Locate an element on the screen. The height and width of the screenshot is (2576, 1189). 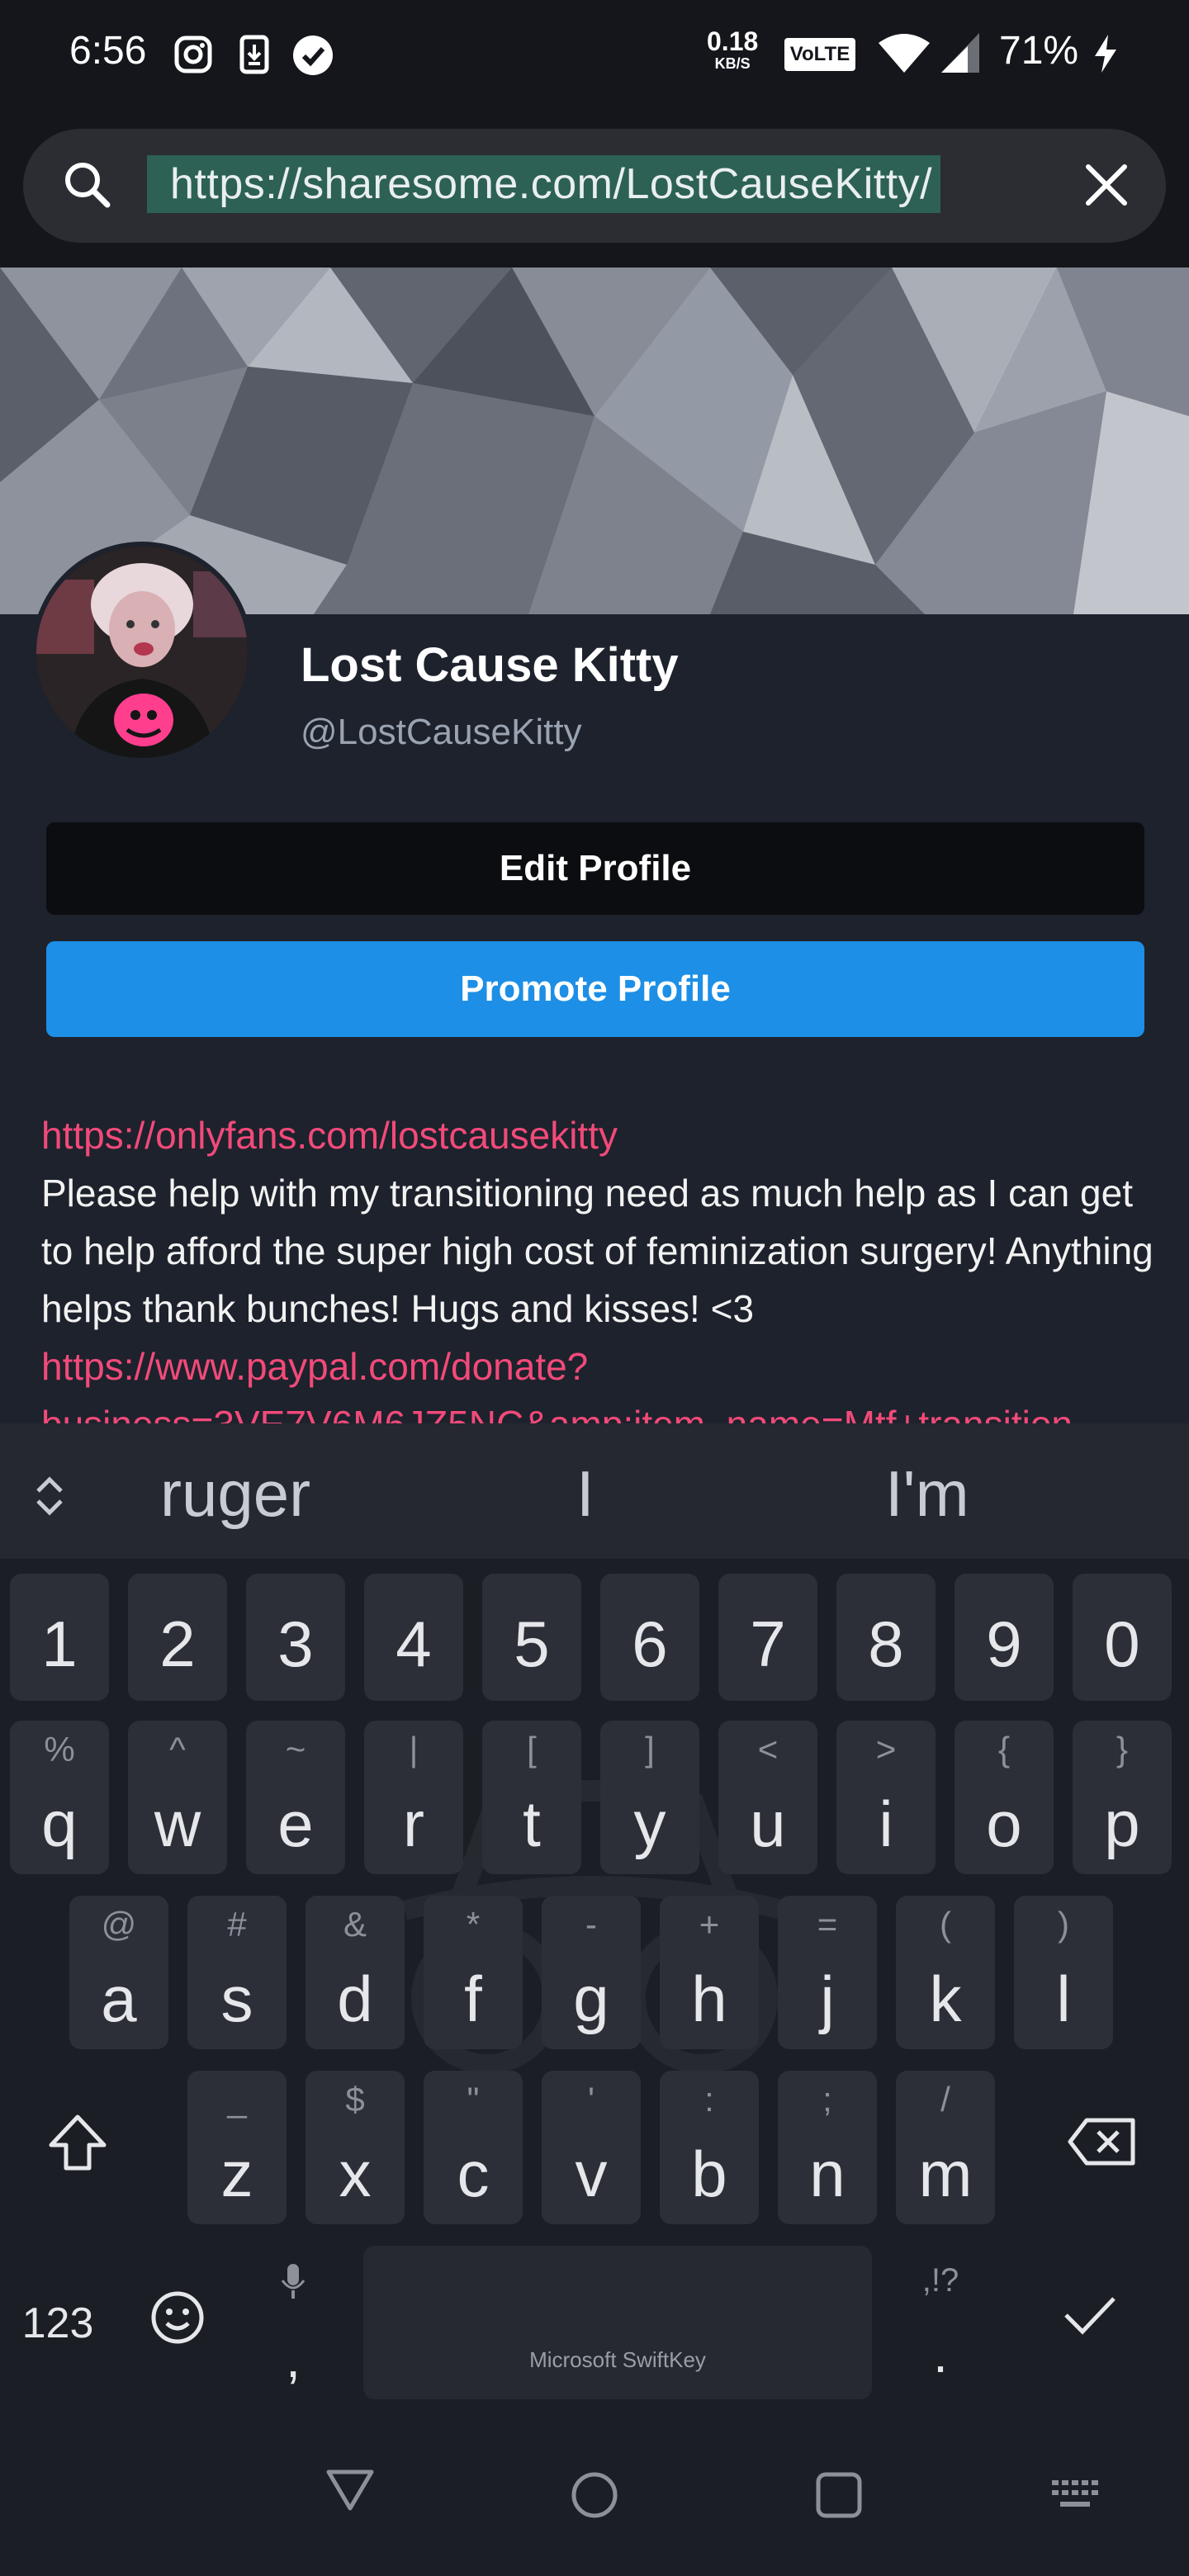
key-p: } p is located at coordinates (1122, 1797).